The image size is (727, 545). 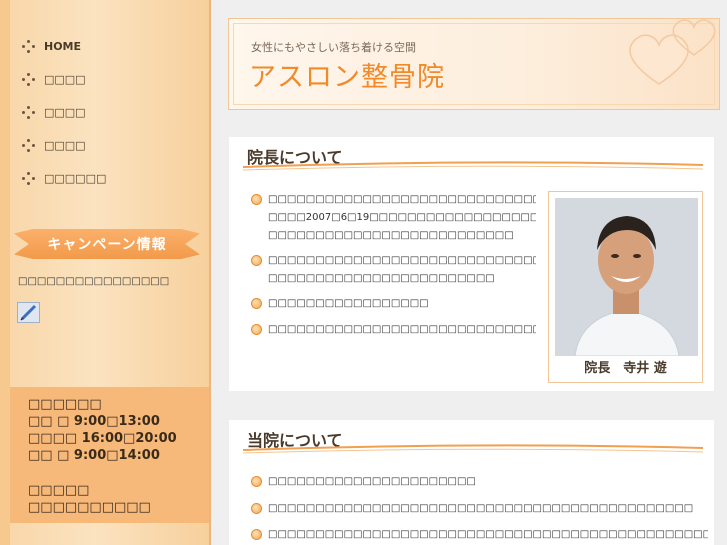 I want to click on pen-icon, so click(x=28, y=312).